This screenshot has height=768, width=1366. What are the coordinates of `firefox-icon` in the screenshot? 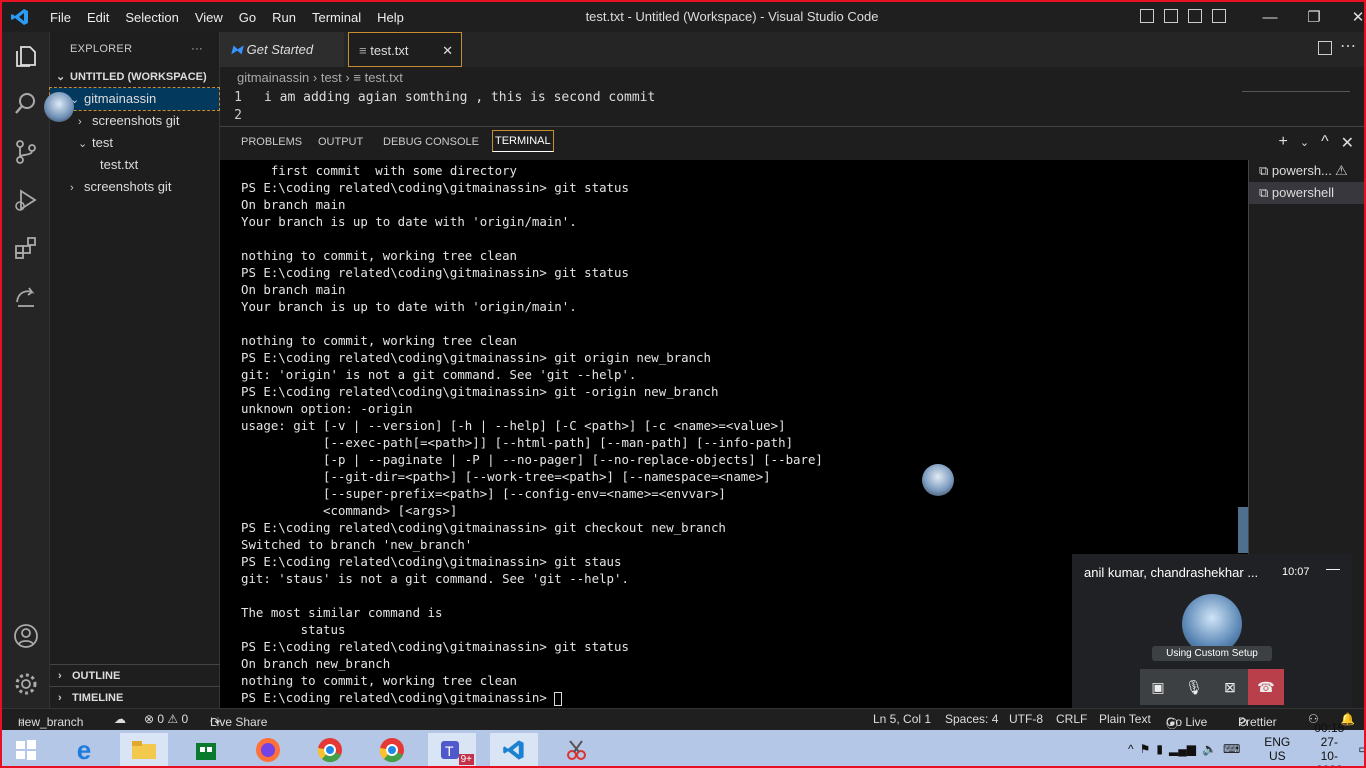 It's located at (268, 749).